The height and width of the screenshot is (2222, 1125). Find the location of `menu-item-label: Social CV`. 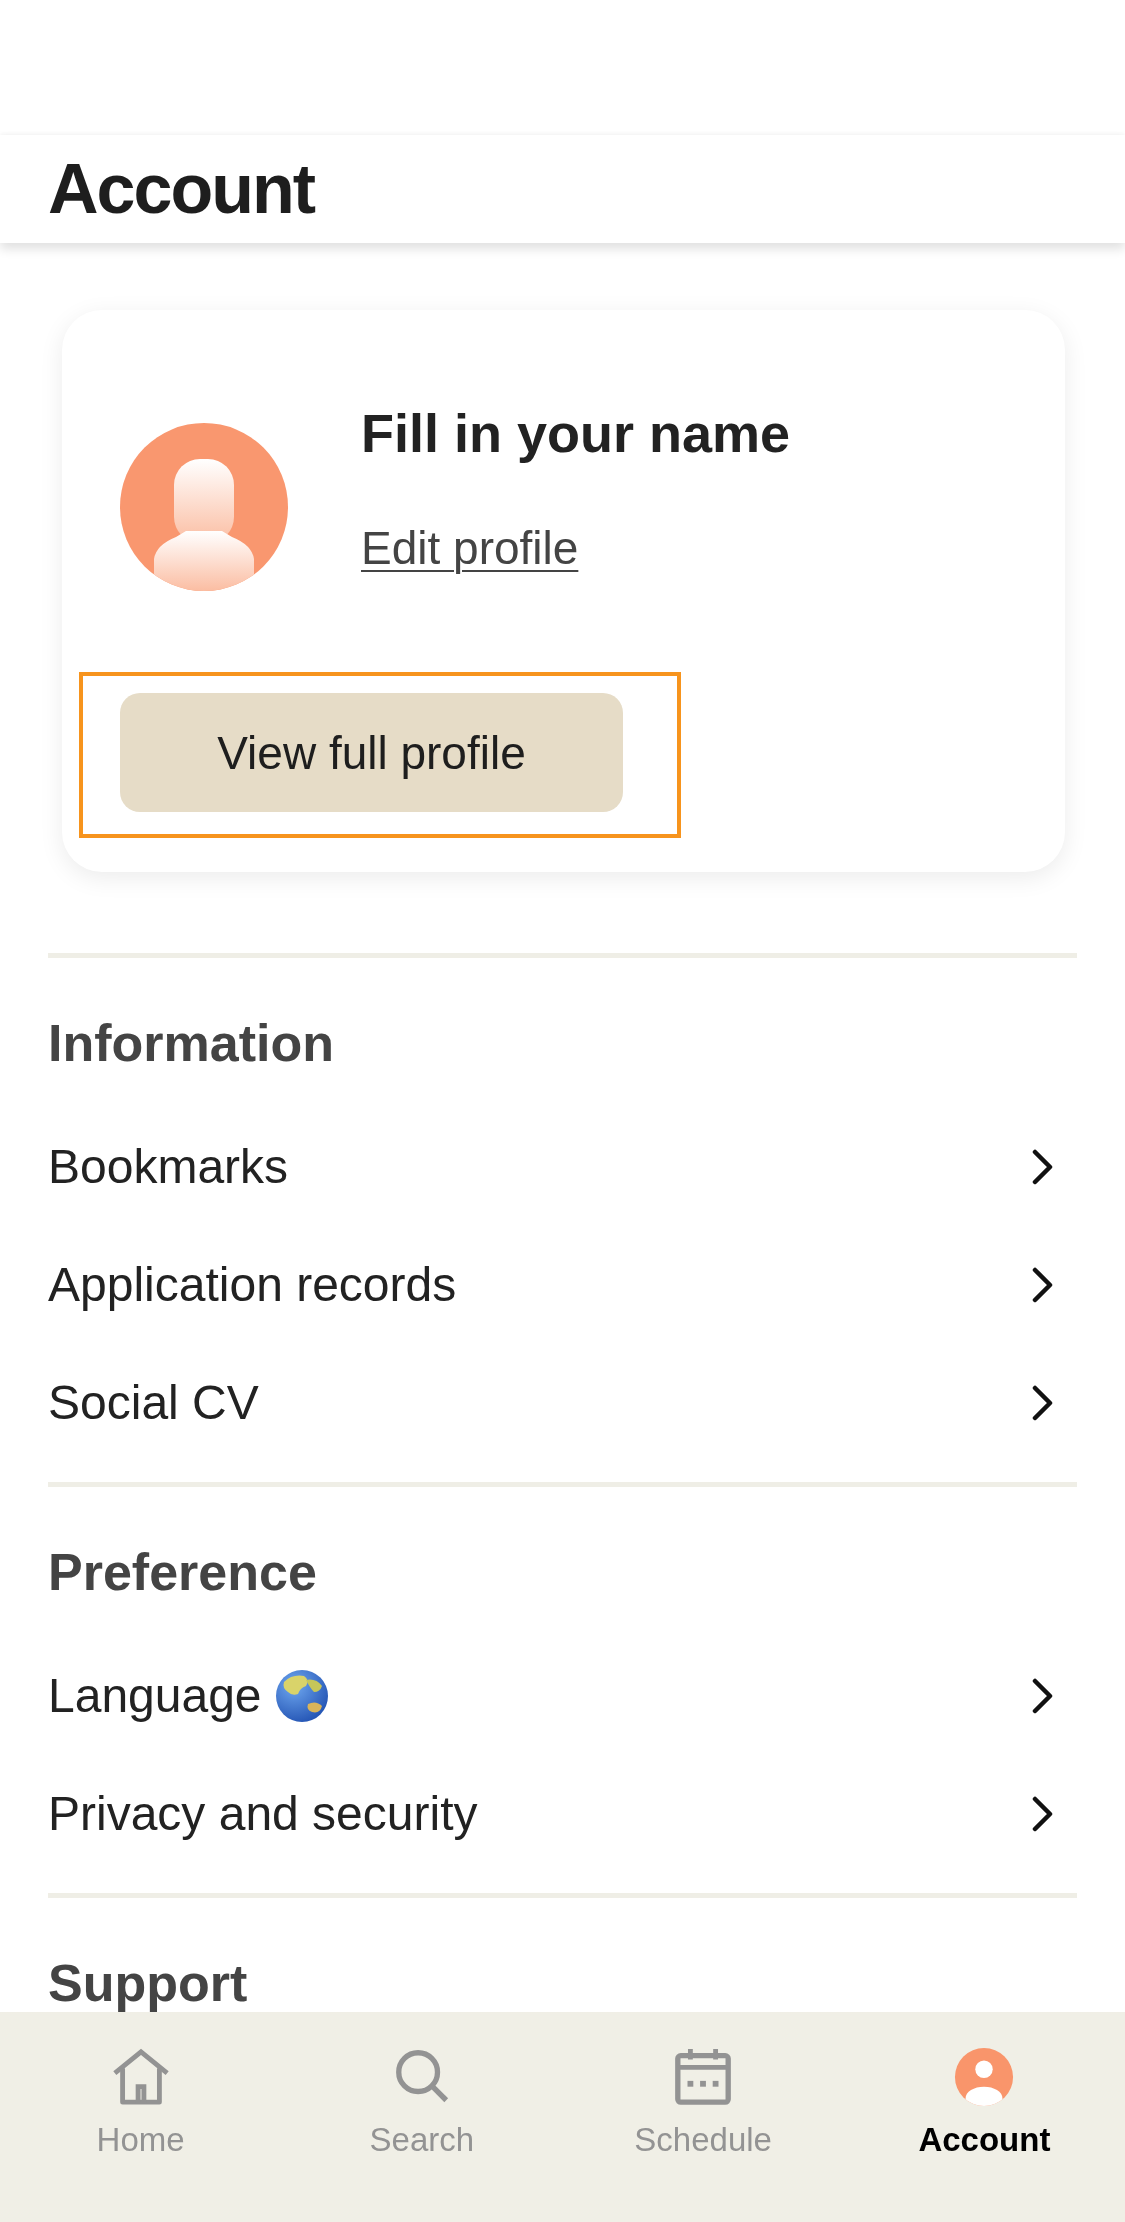

menu-item-label: Social CV is located at coordinates (153, 1403).